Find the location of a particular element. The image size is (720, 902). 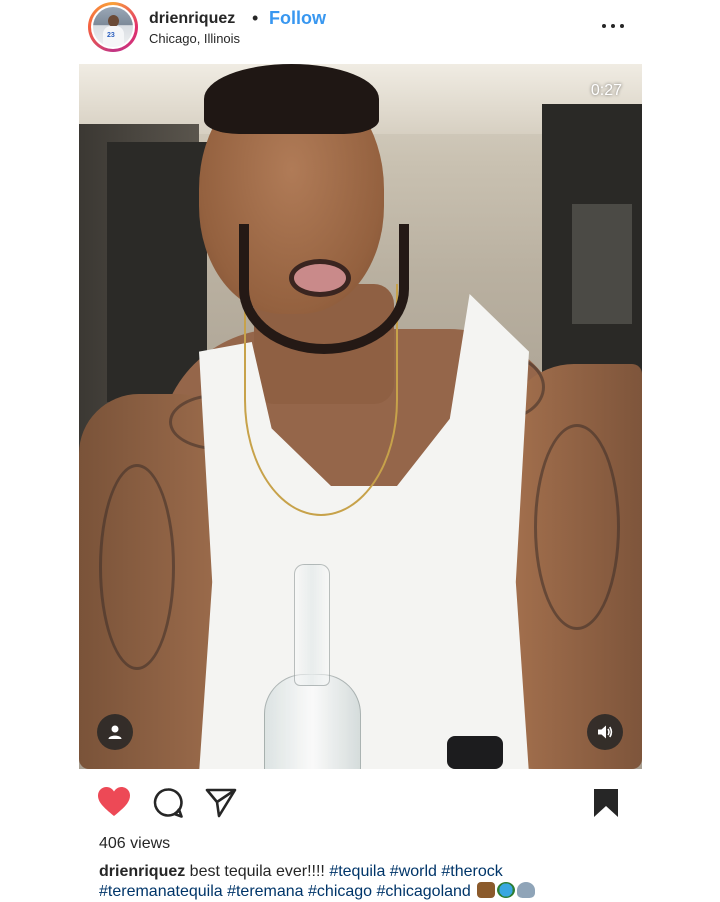

comment-icon is located at coordinates (168, 805).